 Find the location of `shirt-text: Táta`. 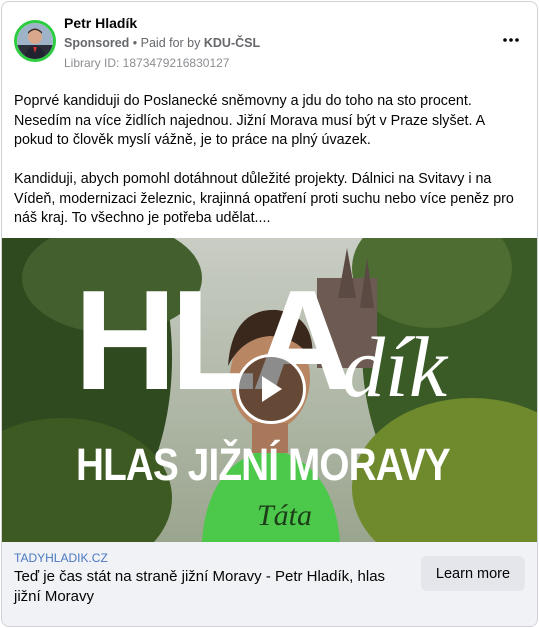

shirt-text: Táta is located at coordinates (284, 515).